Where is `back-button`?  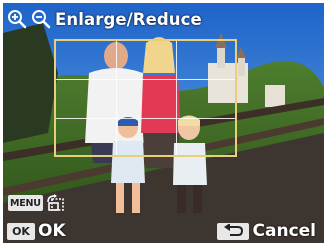 back-button is located at coordinates (232, 231).